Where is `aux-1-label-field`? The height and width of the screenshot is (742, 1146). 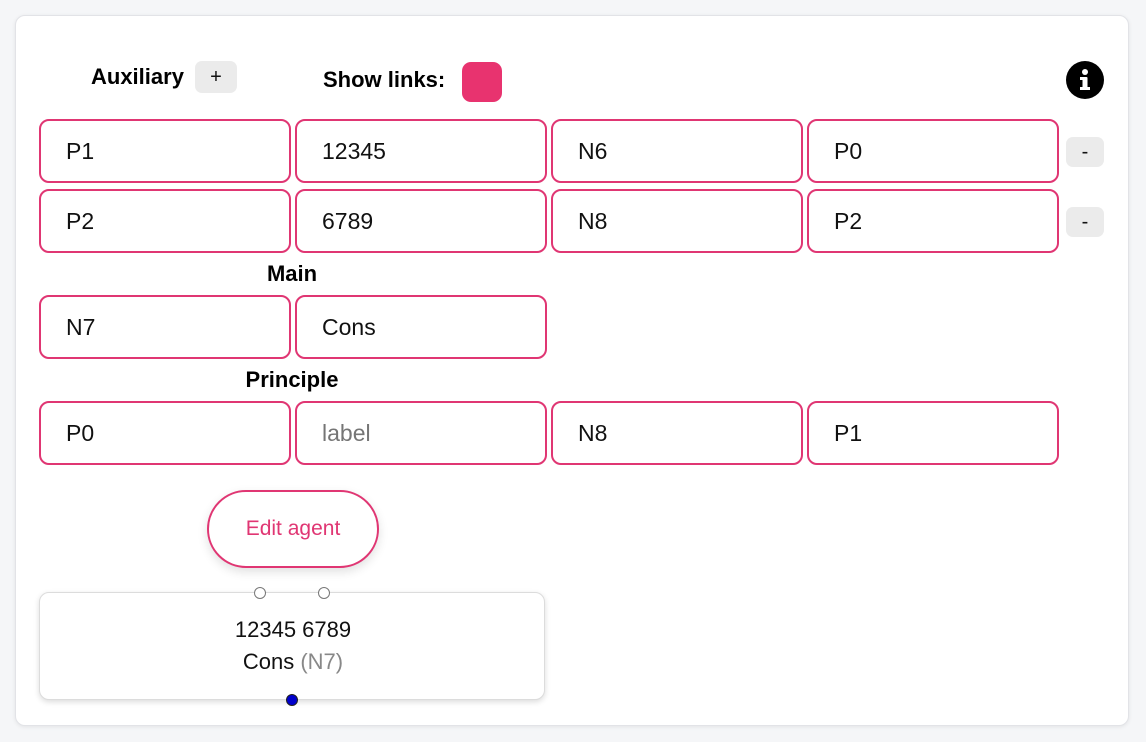
aux-1-label-field is located at coordinates (421, 151).